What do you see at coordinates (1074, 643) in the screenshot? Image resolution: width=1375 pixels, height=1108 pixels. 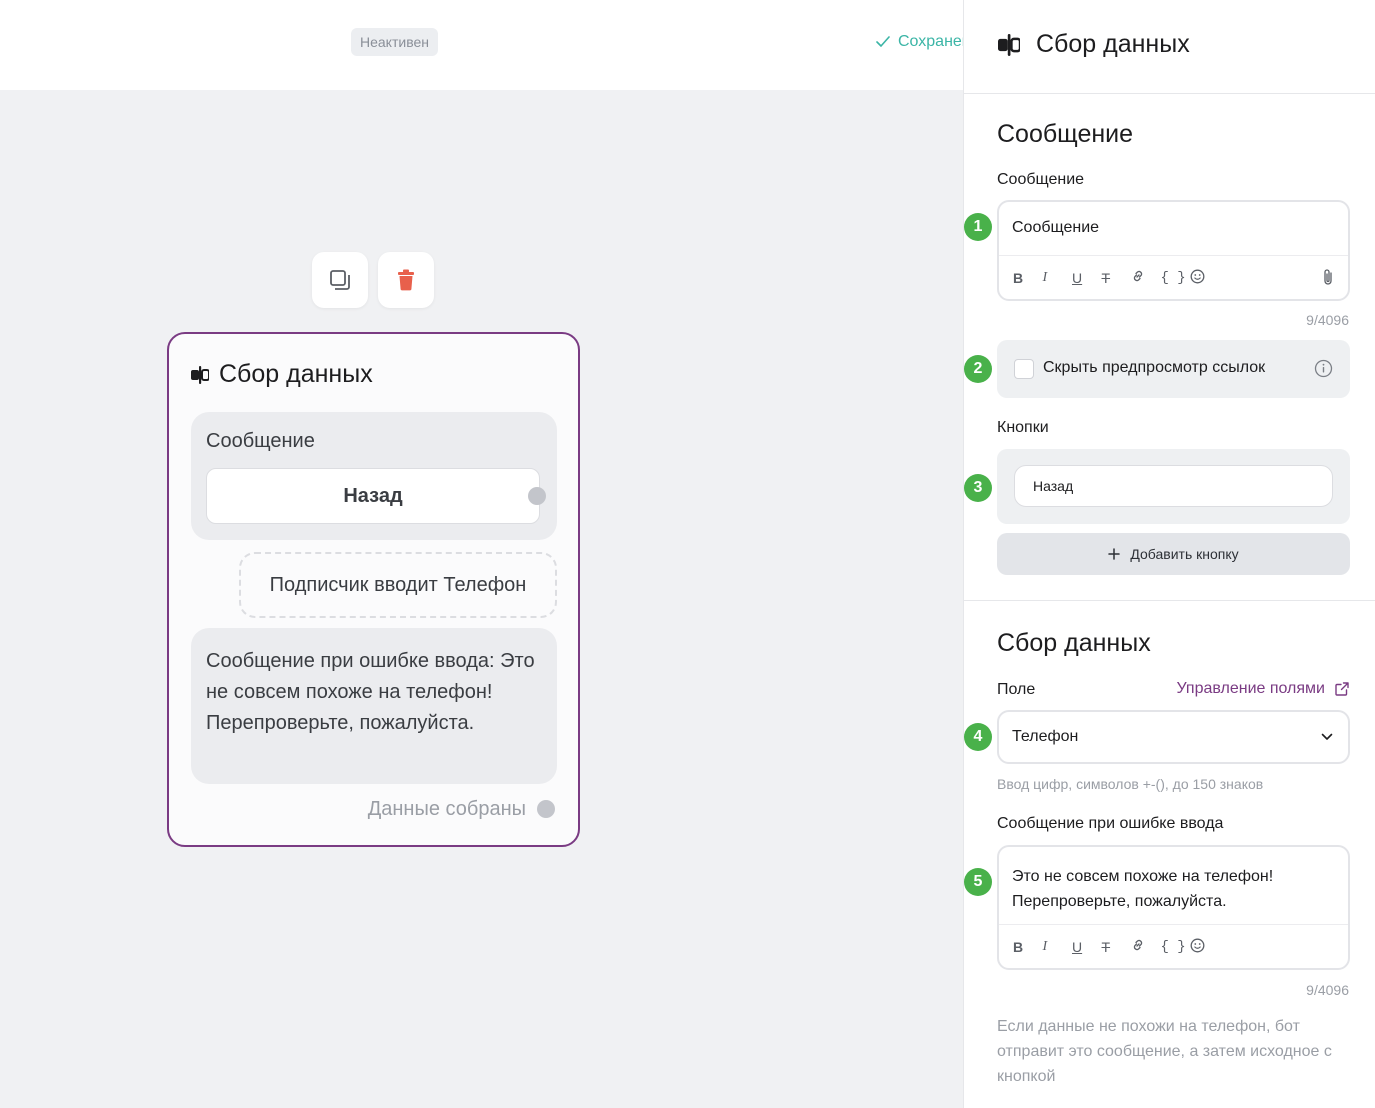 I see `data-section-heading: Сбор данных` at bounding box center [1074, 643].